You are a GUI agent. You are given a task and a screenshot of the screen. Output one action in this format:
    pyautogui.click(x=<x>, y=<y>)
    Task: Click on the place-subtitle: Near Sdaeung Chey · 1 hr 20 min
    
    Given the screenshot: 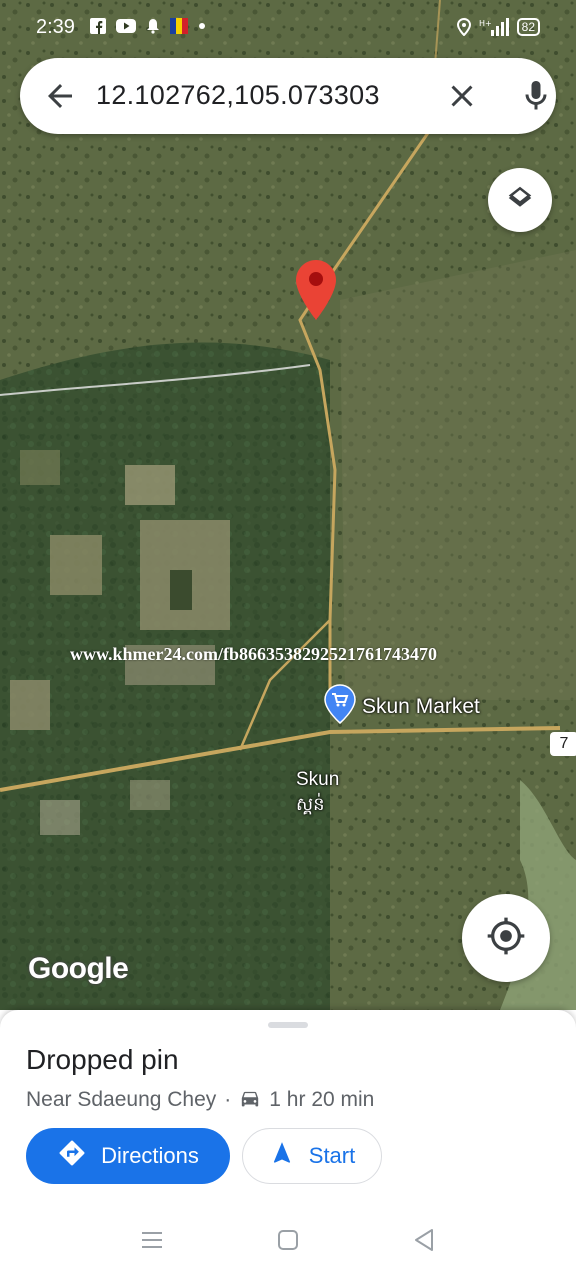 What is the action you would take?
    pyautogui.click(x=200, y=1100)
    